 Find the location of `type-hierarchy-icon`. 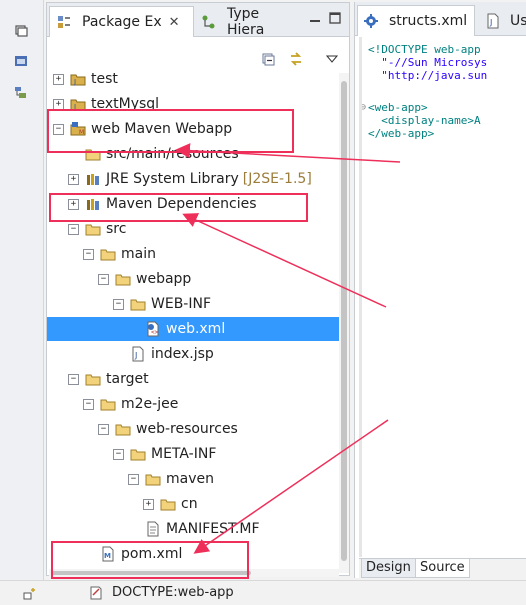

type-hierarchy-icon is located at coordinates (208, 21).